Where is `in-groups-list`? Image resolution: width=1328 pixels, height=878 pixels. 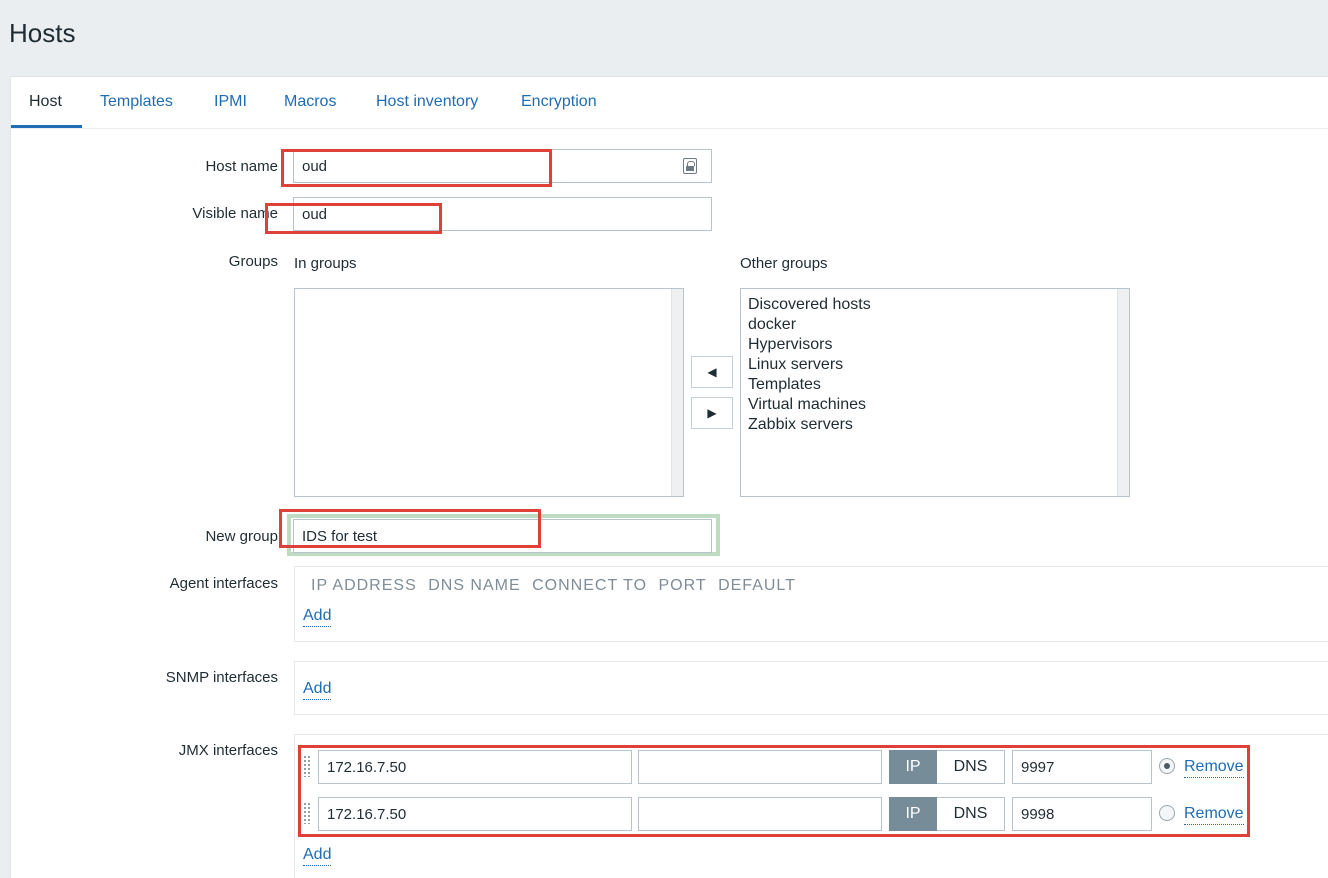 in-groups-list is located at coordinates (489, 392).